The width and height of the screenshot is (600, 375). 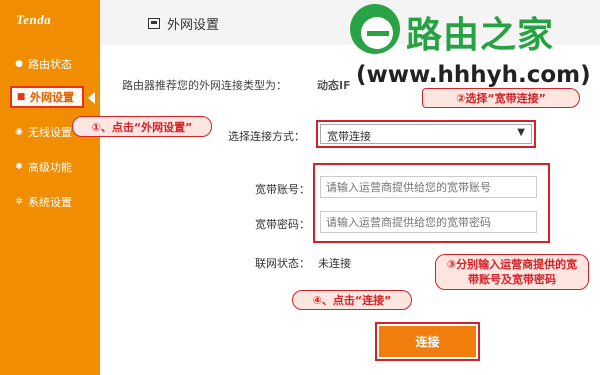 What do you see at coordinates (50, 64) in the screenshot?
I see `sidebar-item-label: 路由状态` at bounding box center [50, 64].